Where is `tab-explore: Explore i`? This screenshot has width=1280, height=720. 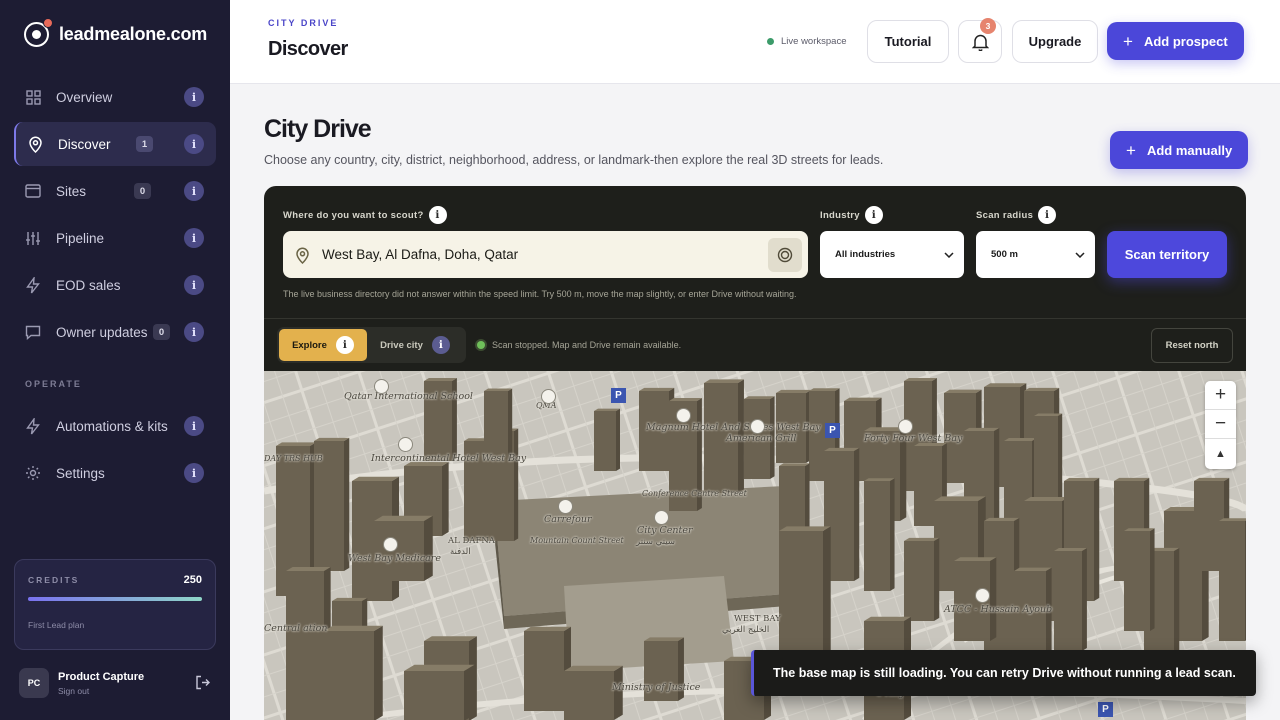
tab-explore: Explore i is located at coordinates (323, 345).